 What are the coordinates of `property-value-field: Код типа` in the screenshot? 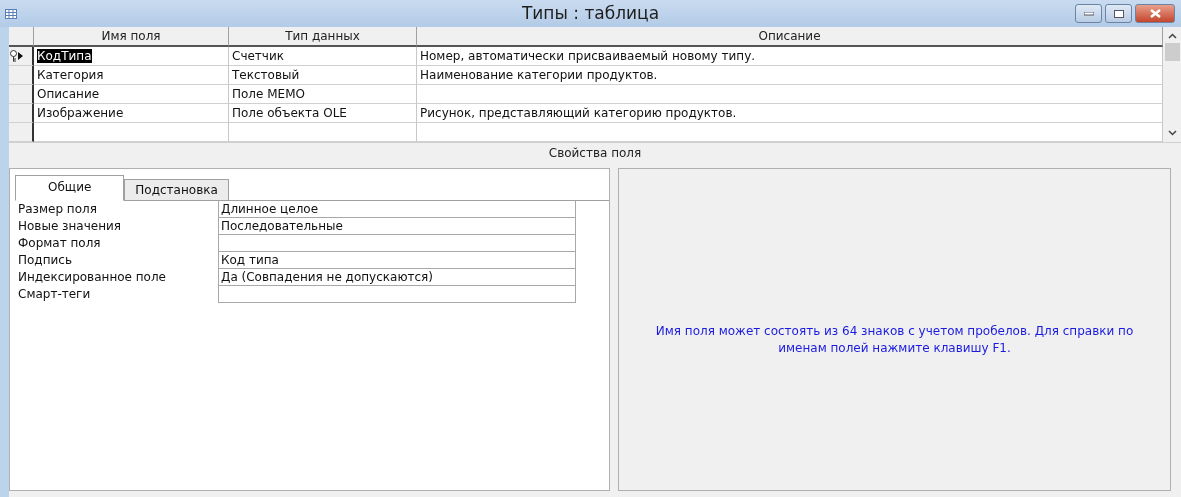 It's located at (397, 260).